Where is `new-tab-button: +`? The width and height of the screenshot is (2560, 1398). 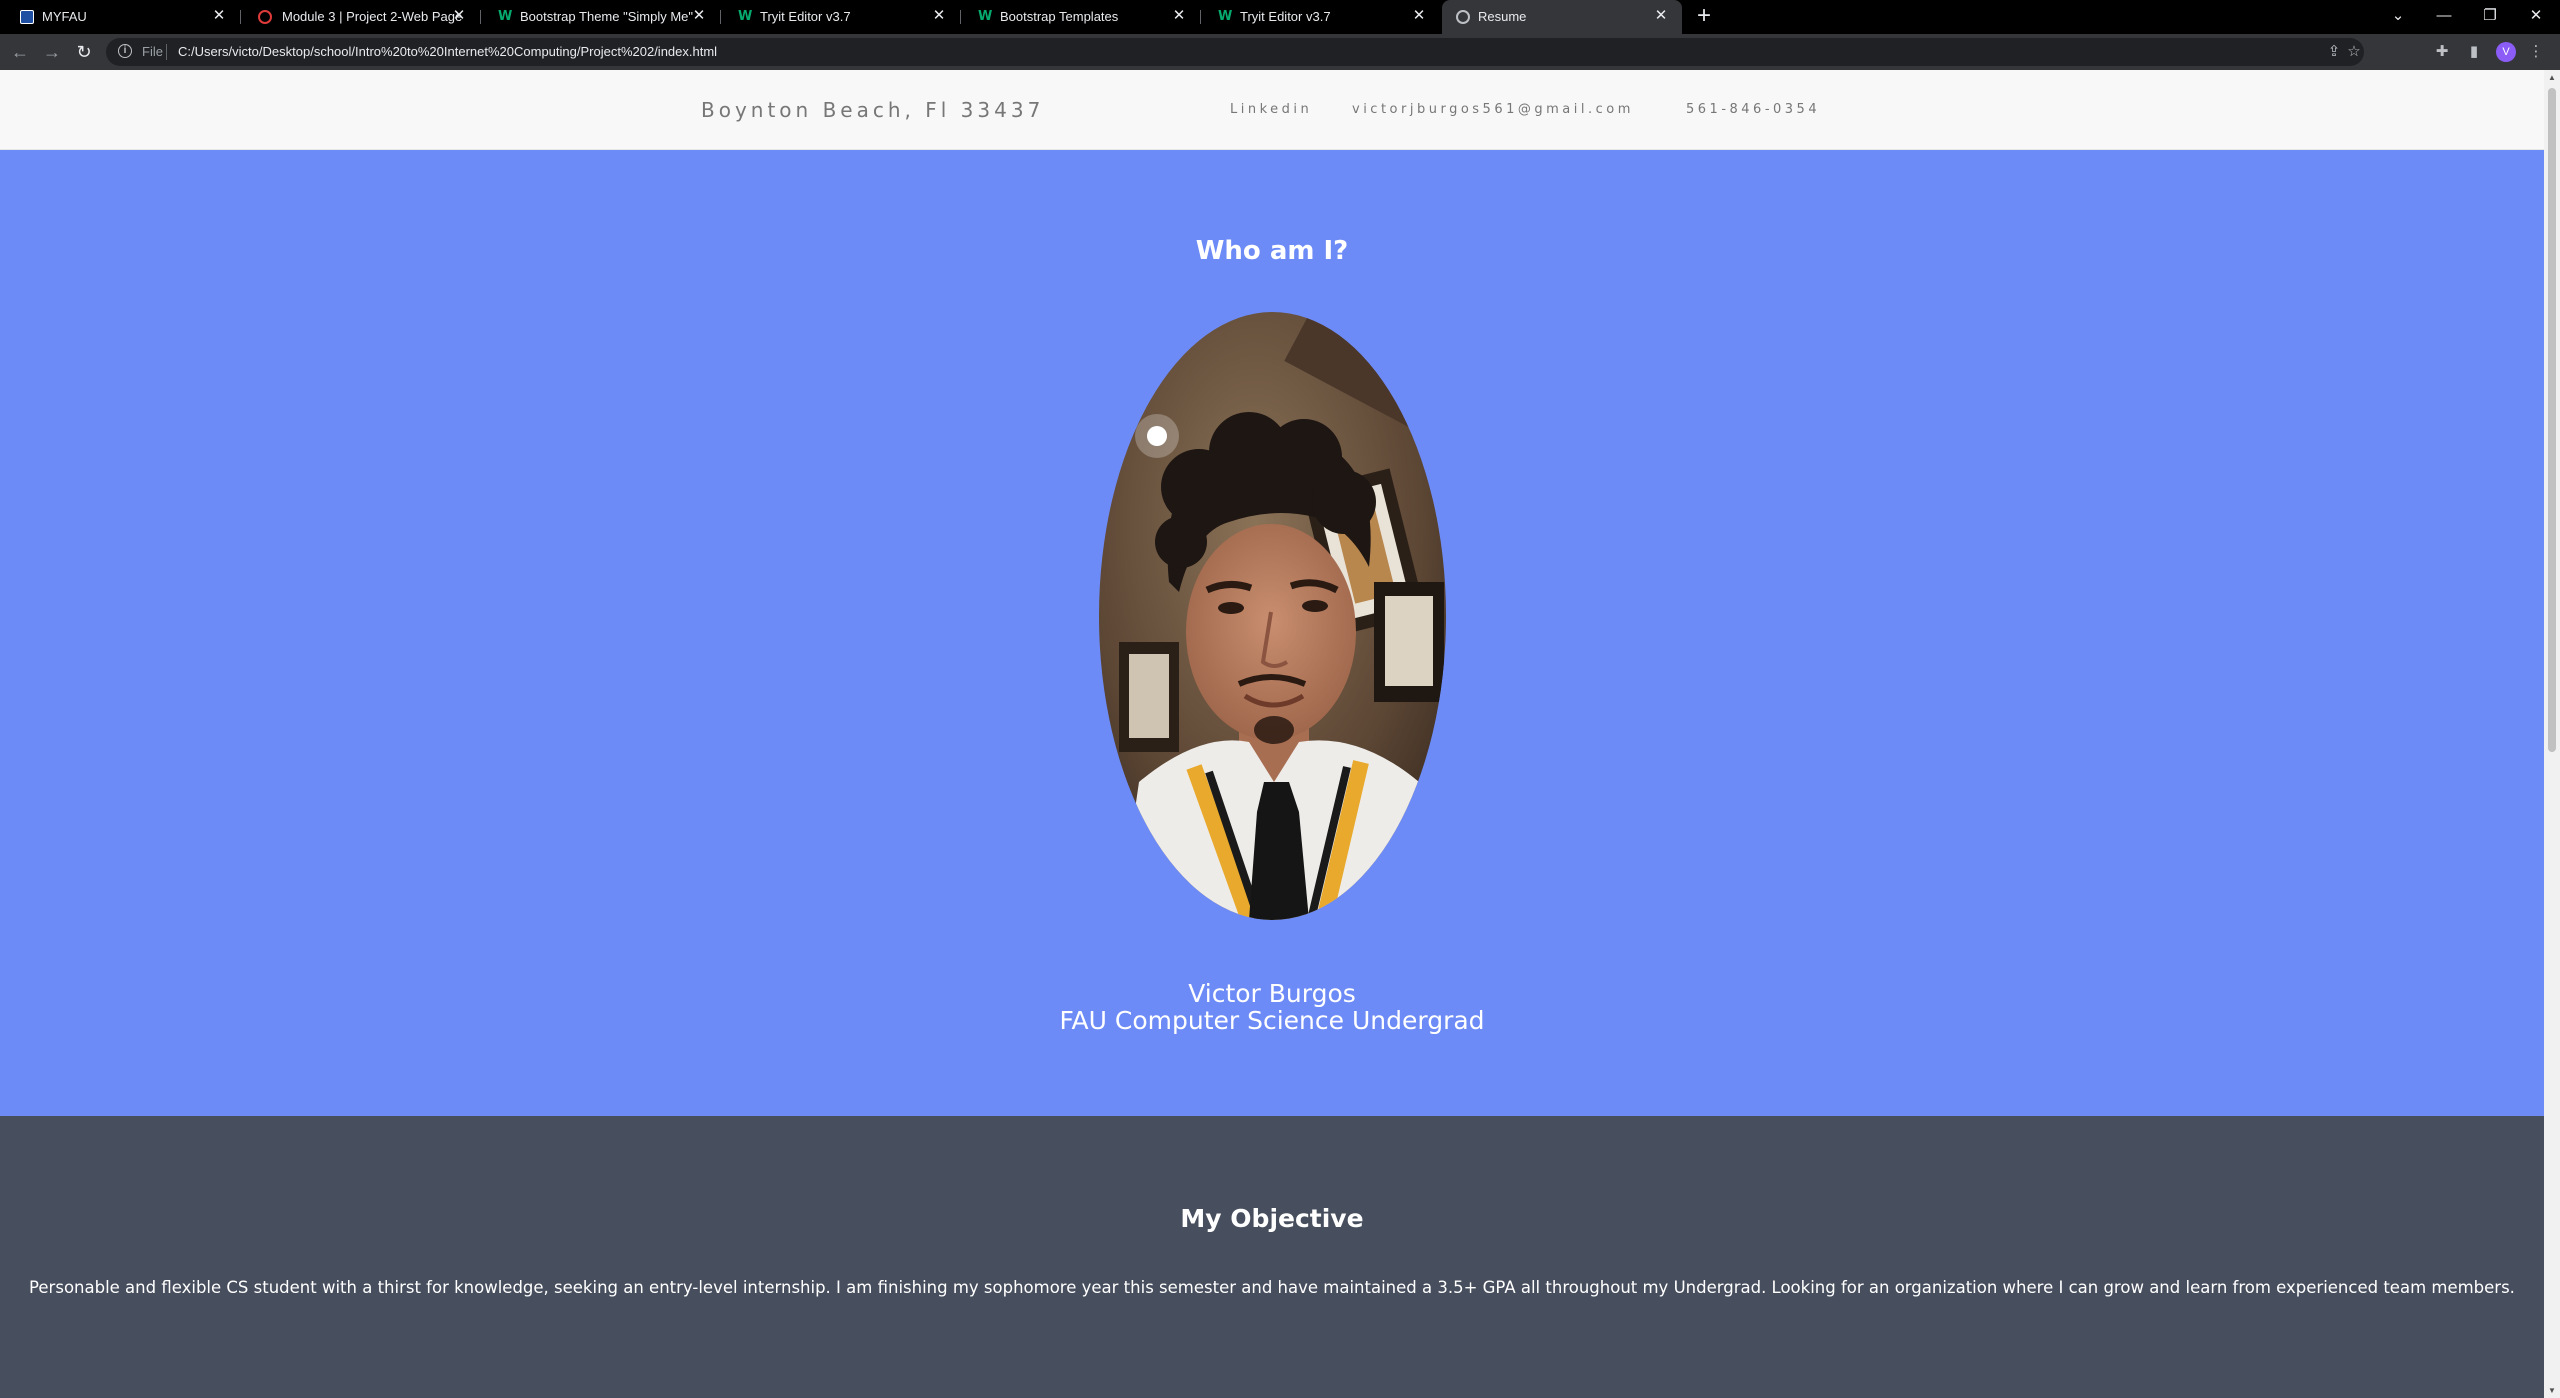 new-tab-button: + is located at coordinates (1704, 16).